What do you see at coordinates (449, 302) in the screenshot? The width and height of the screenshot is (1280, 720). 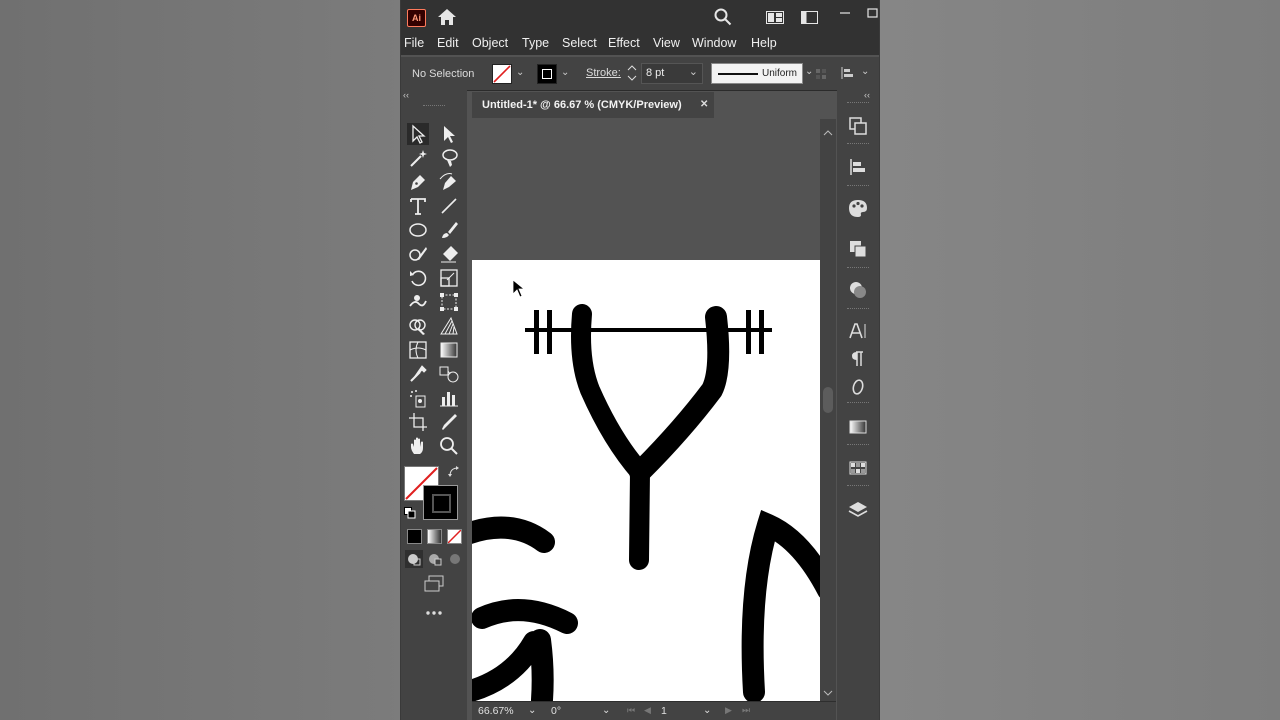 I see `free-transform-tool-icon` at bounding box center [449, 302].